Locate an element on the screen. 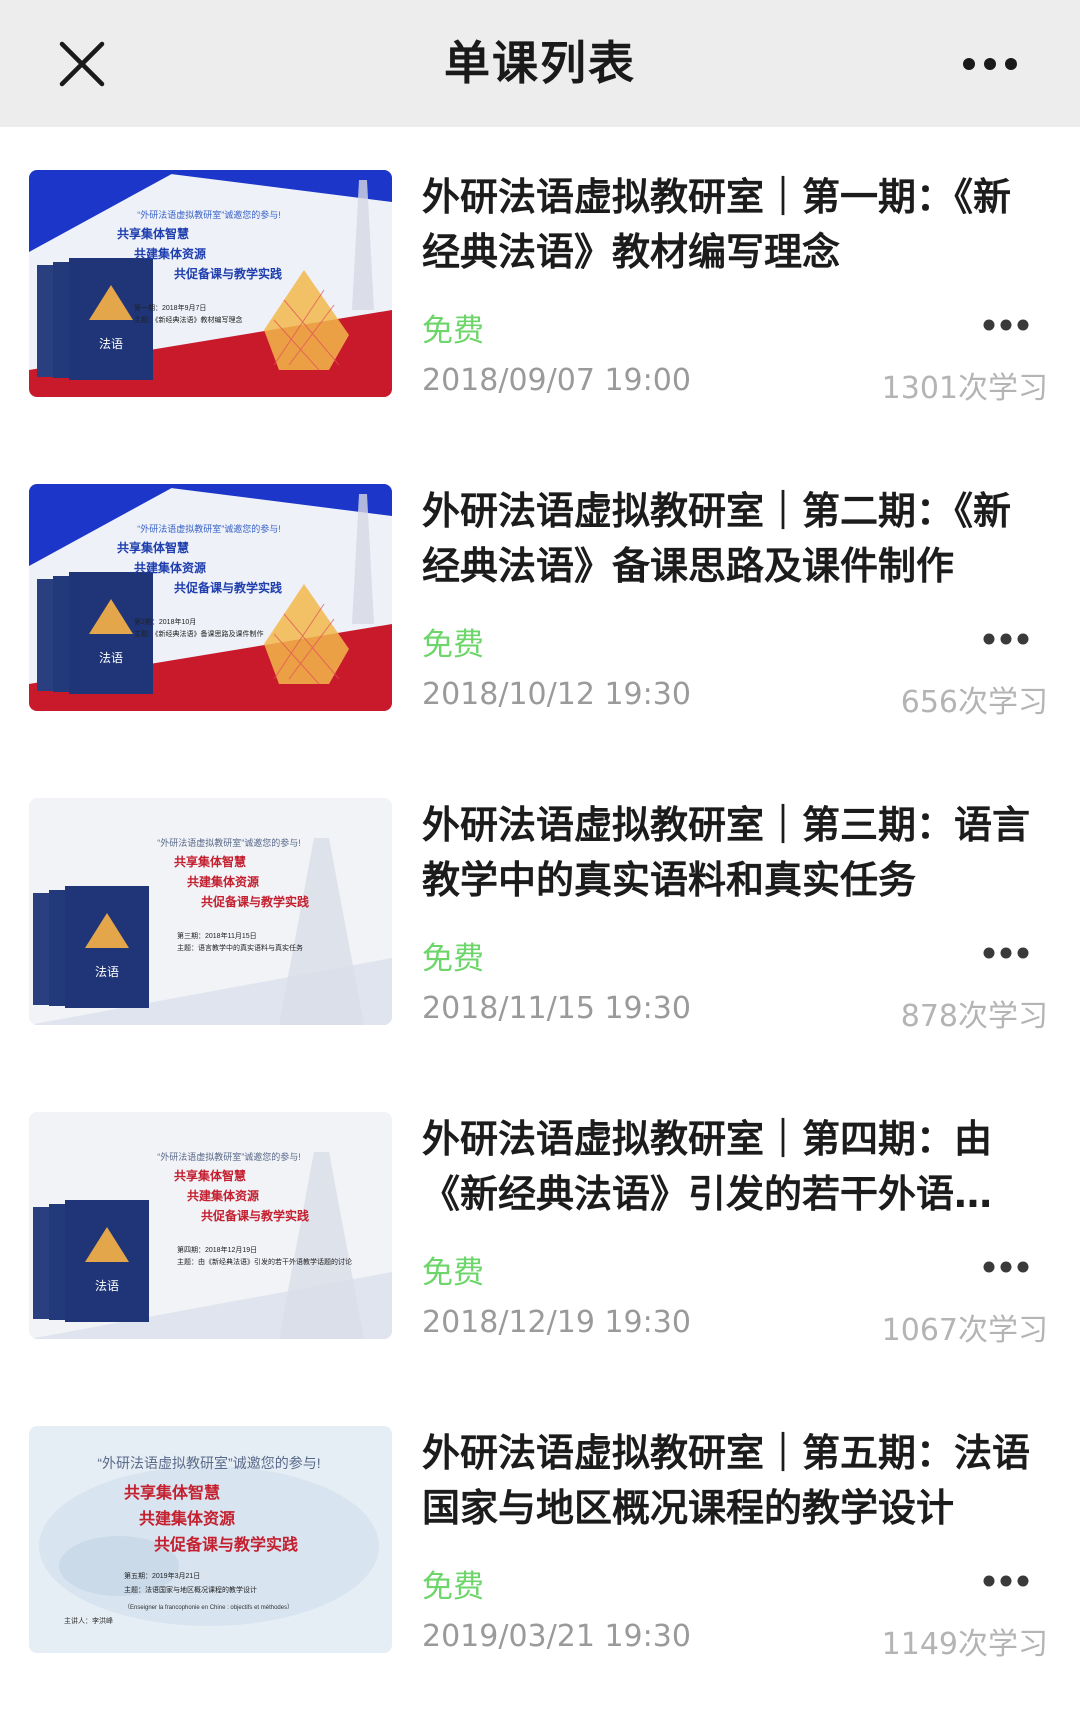 This screenshot has height=1713, width=1080. thumb-date-line: 第三期：2018年11月15日 is located at coordinates (217, 935).